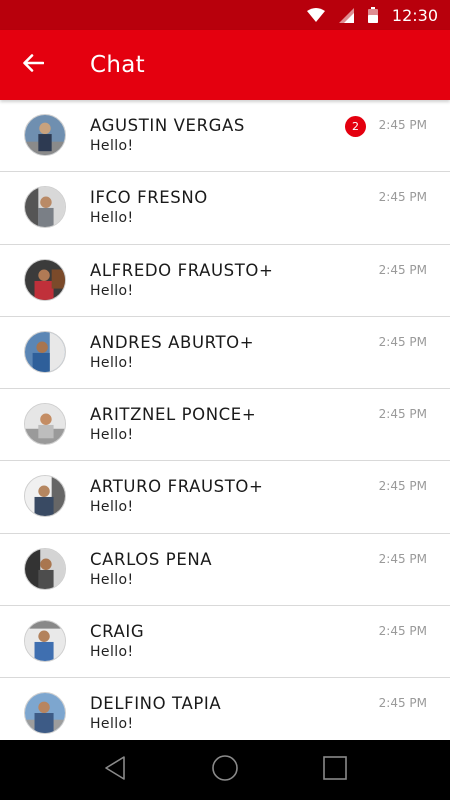 This screenshot has height=800, width=450. What do you see at coordinates (225, 570) in the screenshot?
I see `chat-row: CARLOS PENA Hello! 2:45 PM` at bounding box center [225, 570].